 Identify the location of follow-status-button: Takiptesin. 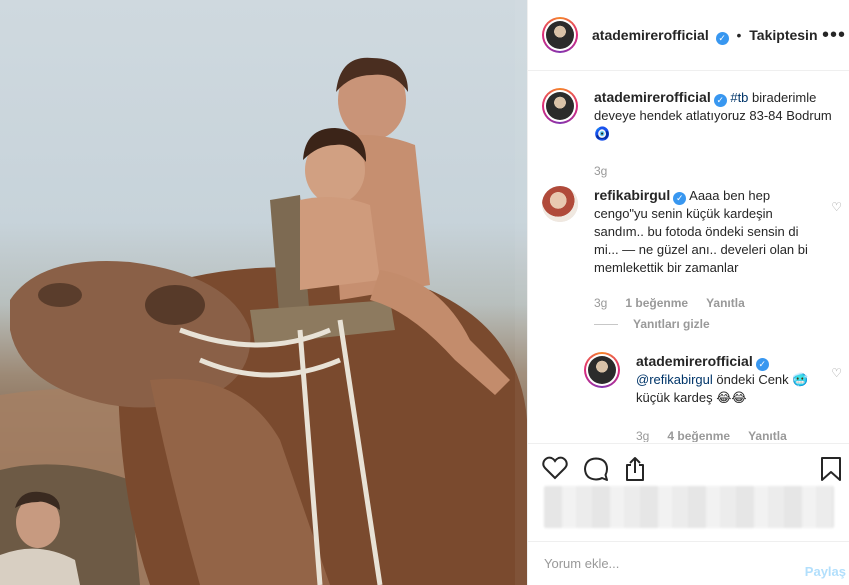
(783, 35).